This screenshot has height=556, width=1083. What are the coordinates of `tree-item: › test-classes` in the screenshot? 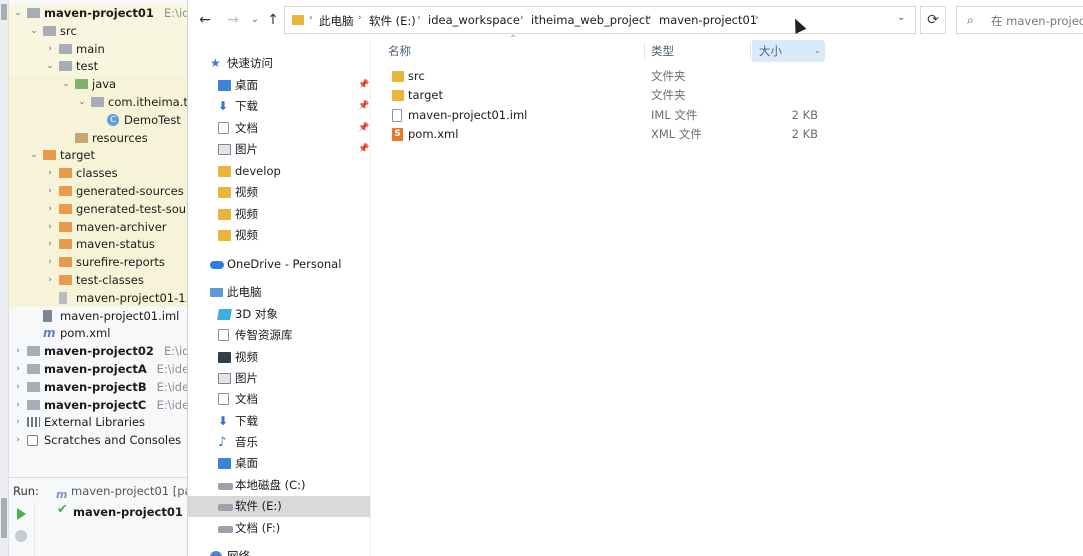 It's located at (99, 280).